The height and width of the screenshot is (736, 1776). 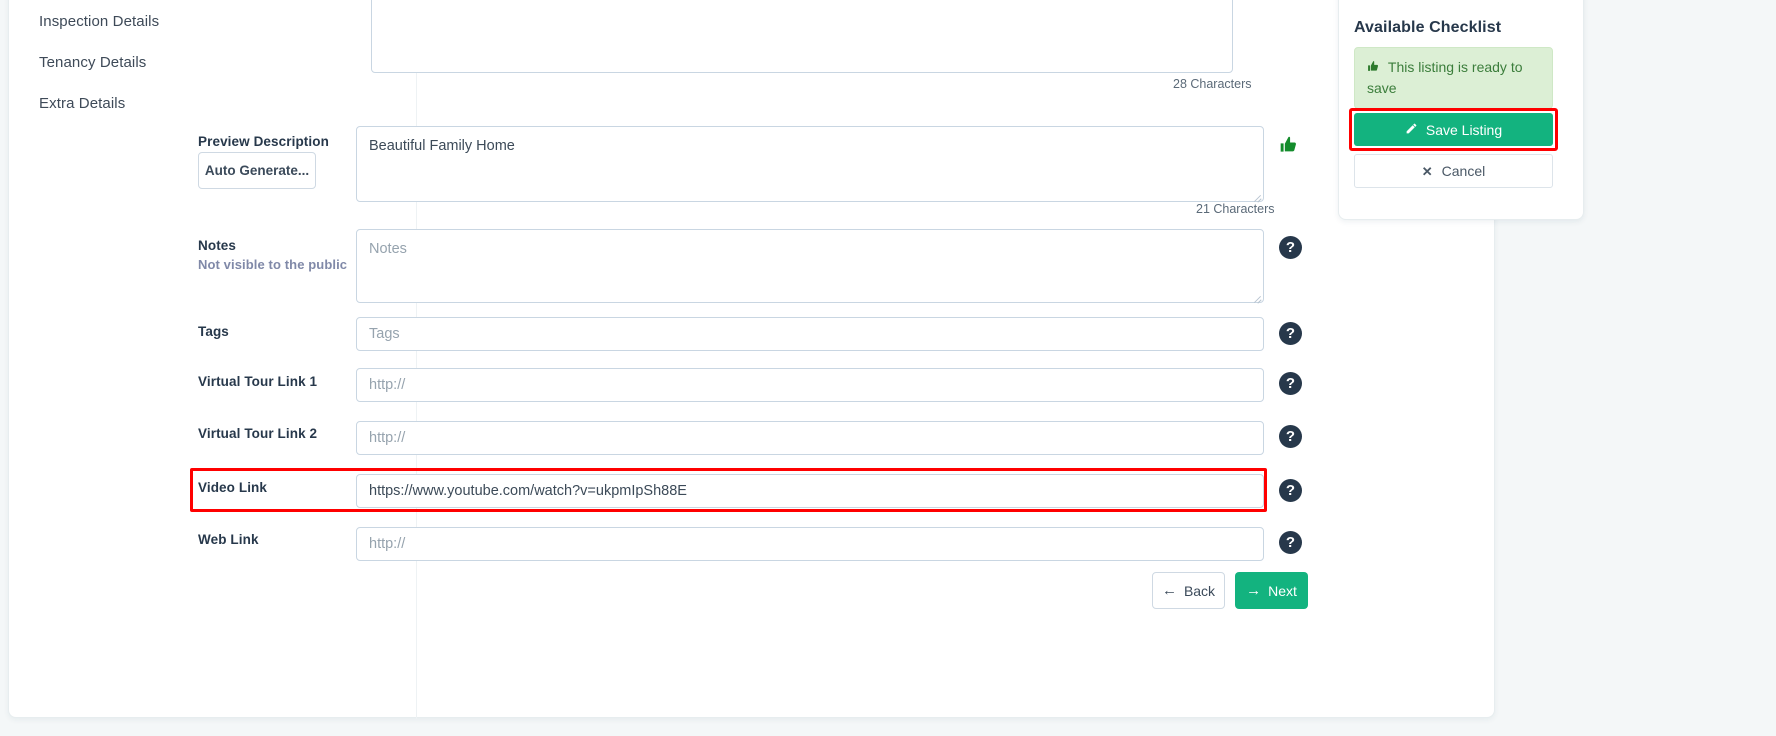 I want to click on sidebar-item-label: Extra Details, so click(x=82, y=103).